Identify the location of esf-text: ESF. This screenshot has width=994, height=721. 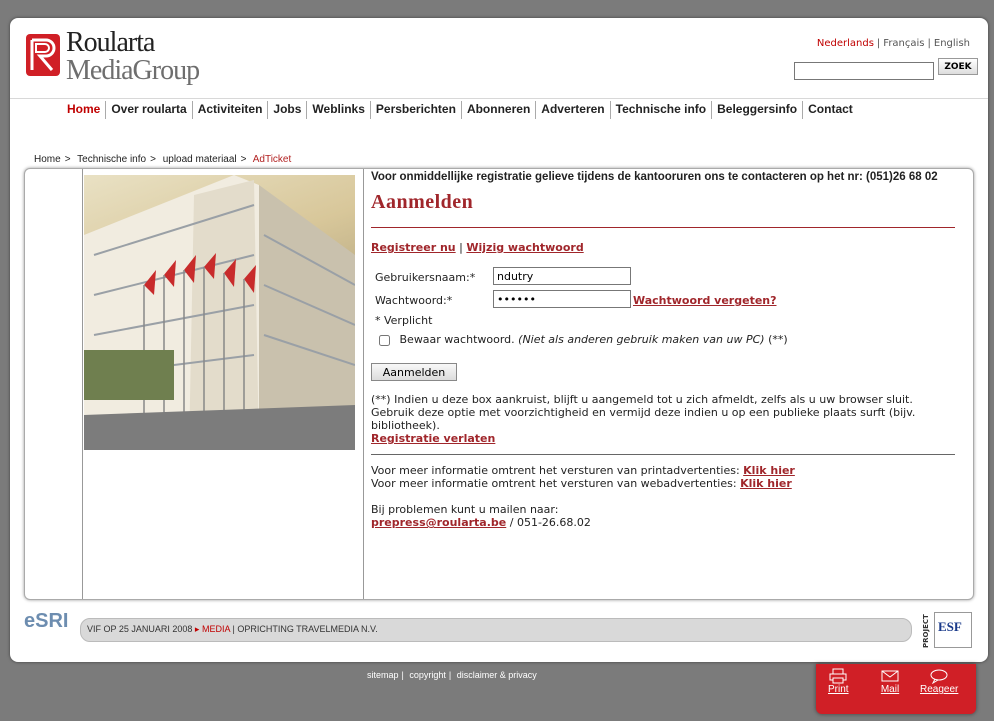
(950, 626).